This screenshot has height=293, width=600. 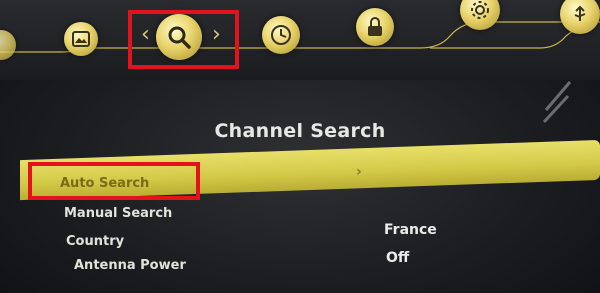 I want to click on menu-item-antenna-power: Antenna Power, so click(x=130, y=265).